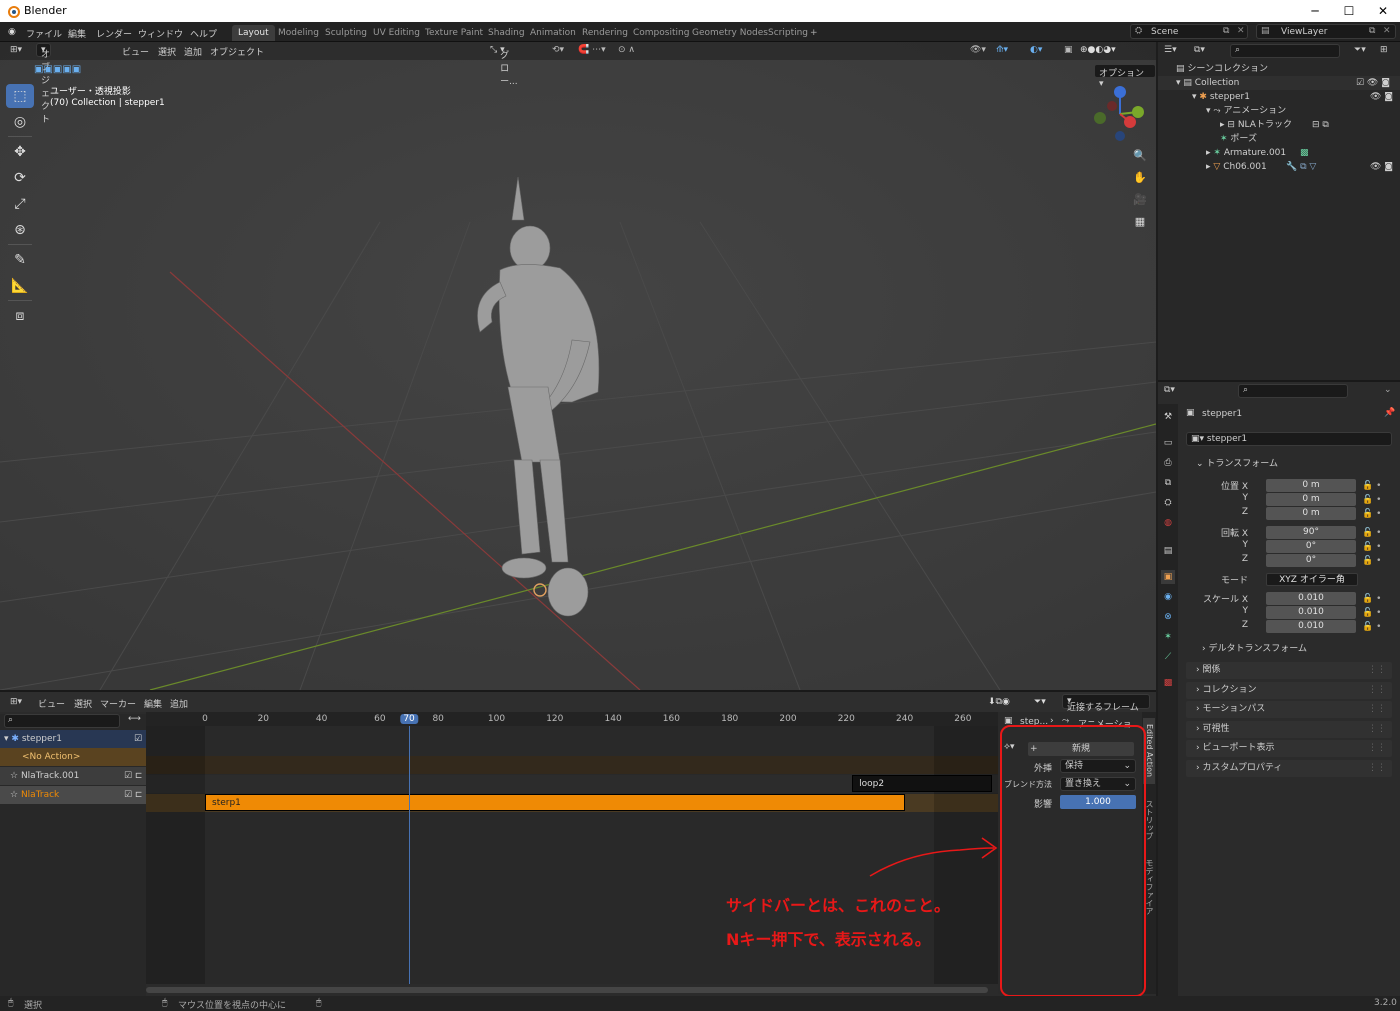 This screenshot has width=1400, height=1011. I want to click on nla-editor-type-icon: ⊞▾, so click(16, 702).